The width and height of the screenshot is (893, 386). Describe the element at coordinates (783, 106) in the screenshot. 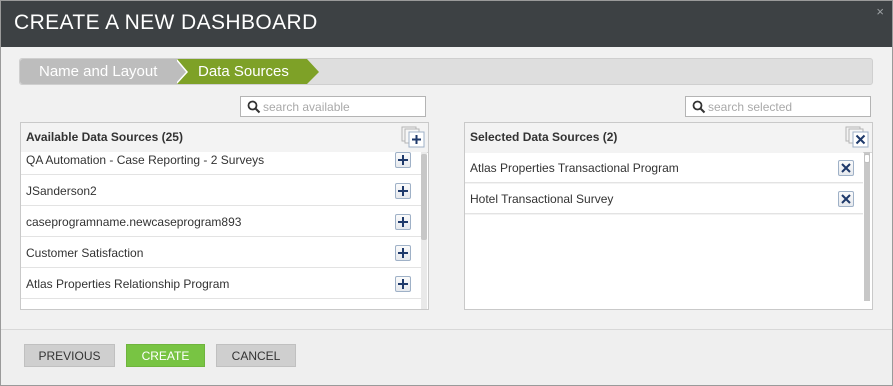

I see `search-selected-input` at that location.